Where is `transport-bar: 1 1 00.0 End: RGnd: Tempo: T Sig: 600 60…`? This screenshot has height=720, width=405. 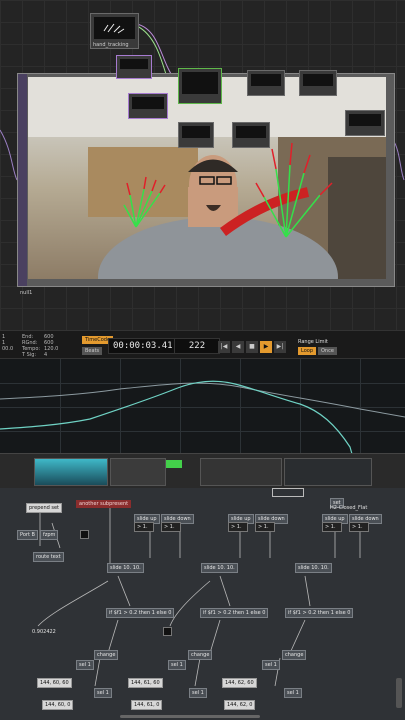 transport-bar: 1 1 00.0 End: RGnd: Tempo: T Sig: 600 60… is located at coordinates (202, 344).